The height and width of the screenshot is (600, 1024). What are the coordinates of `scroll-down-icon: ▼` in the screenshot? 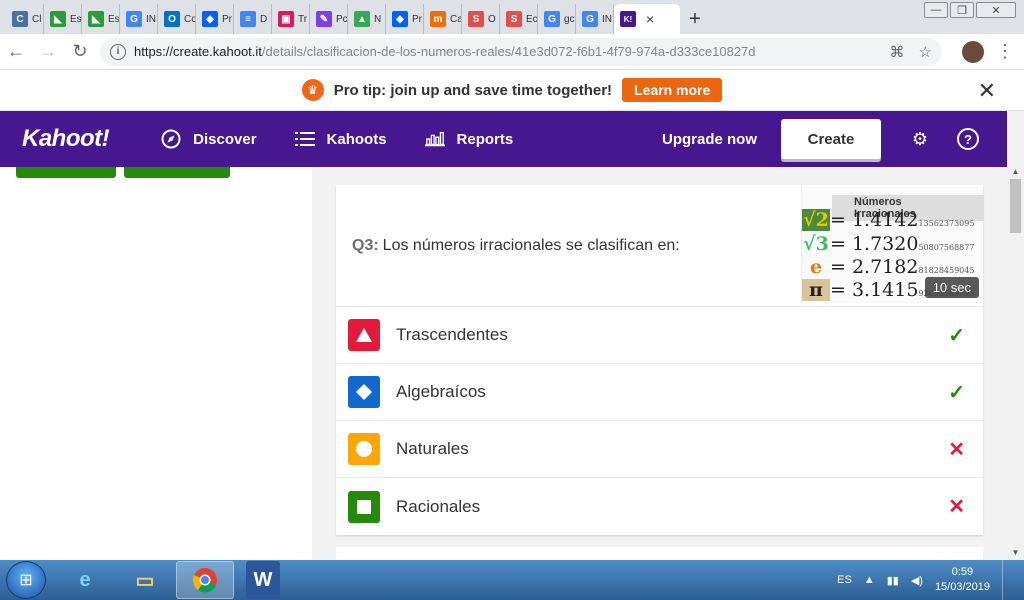 It's located at (1015, 554).